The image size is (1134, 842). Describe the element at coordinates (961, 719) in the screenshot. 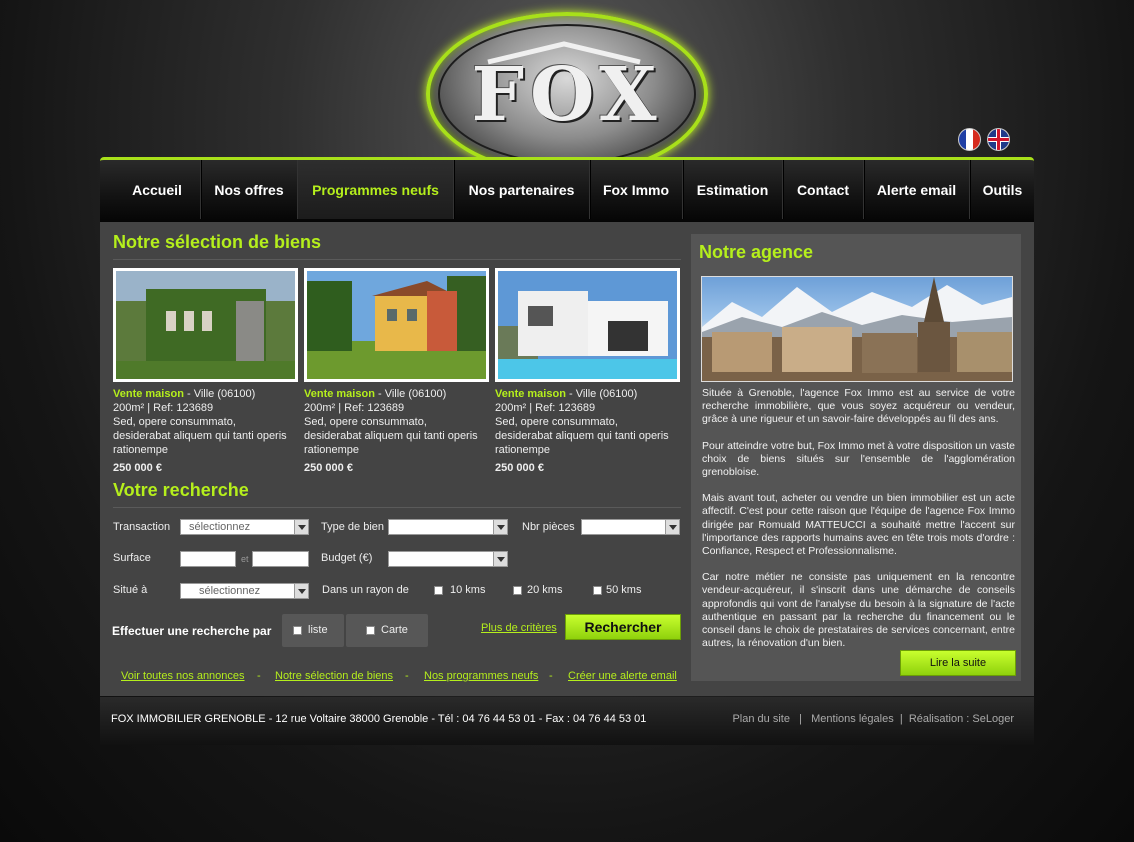

I see `credit-link: Réalisation : SeLoger` at that location.